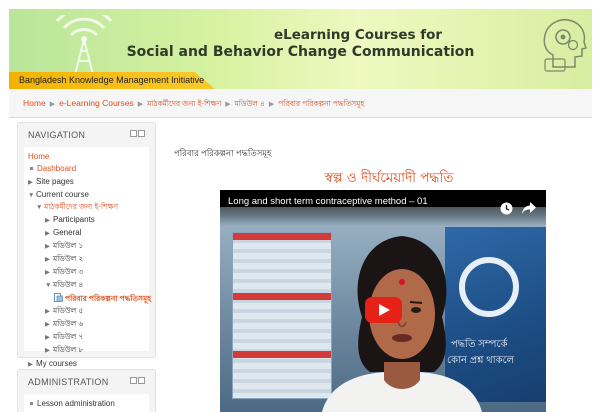 This screenshot has width=597, height=412. I want to click on nav-general: ▶ General, so click(63, 233).